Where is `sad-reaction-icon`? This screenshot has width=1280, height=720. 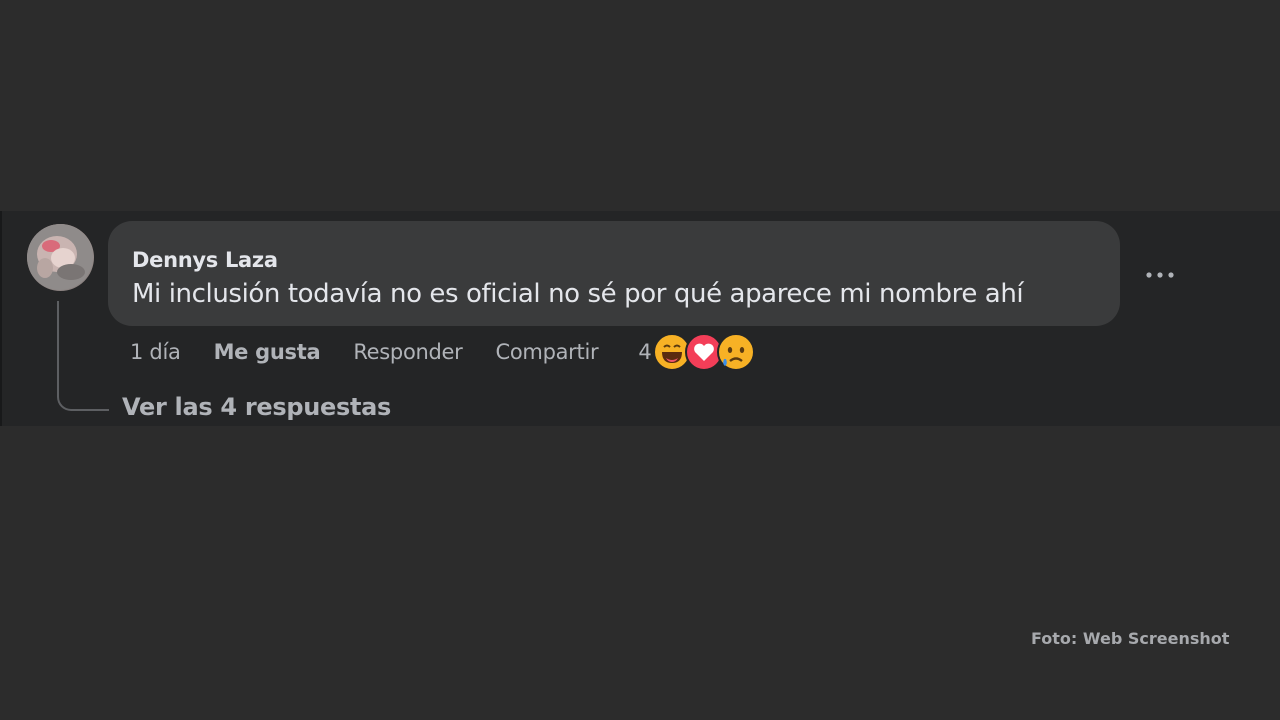 sad-reaction-icon is located at coordinates (736, 352).